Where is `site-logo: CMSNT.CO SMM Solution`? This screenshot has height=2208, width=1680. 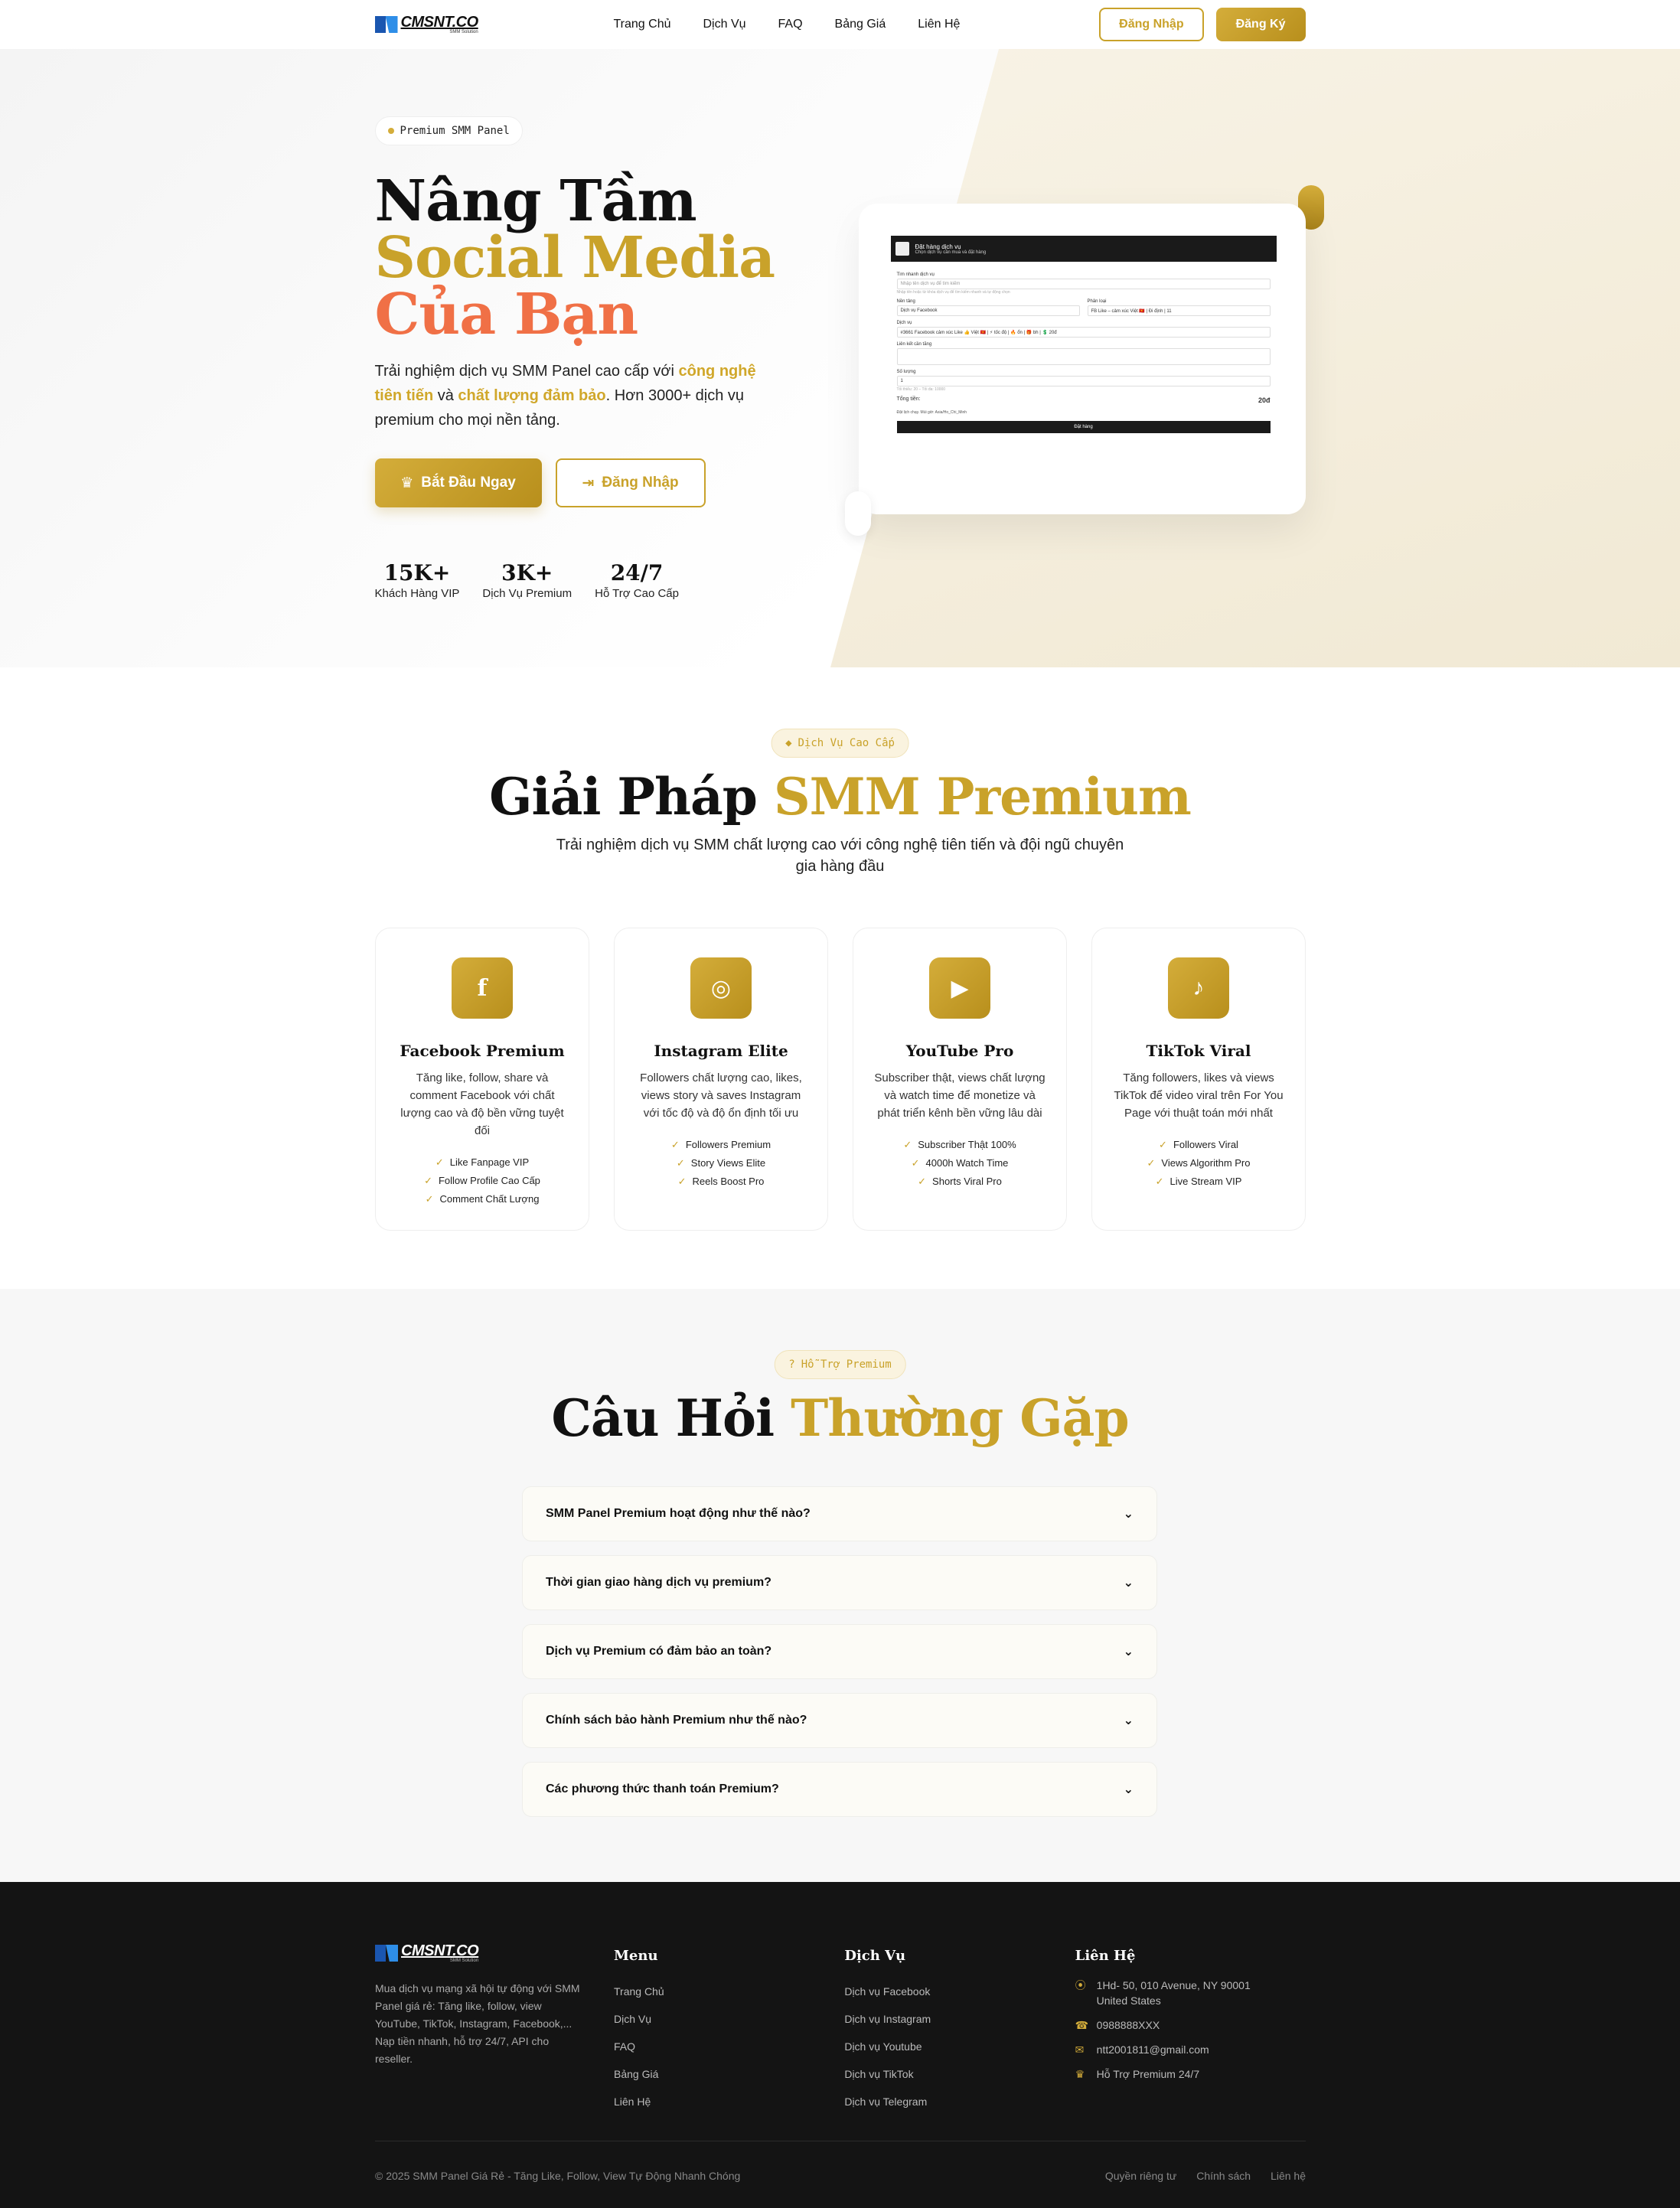 site-logo: CMSNT.CO SMM Solution is located at coordinates (494, 24).